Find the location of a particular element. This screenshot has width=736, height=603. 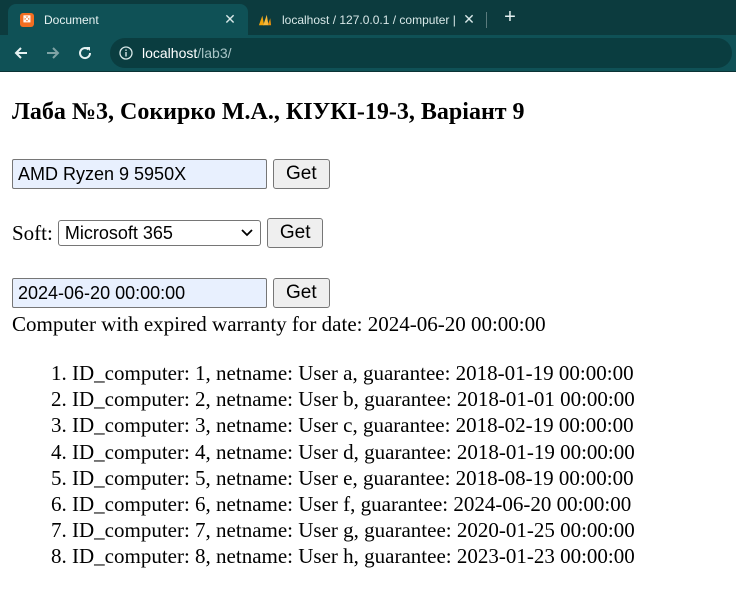

url-host: localhost is located at coordinates (170, 53).